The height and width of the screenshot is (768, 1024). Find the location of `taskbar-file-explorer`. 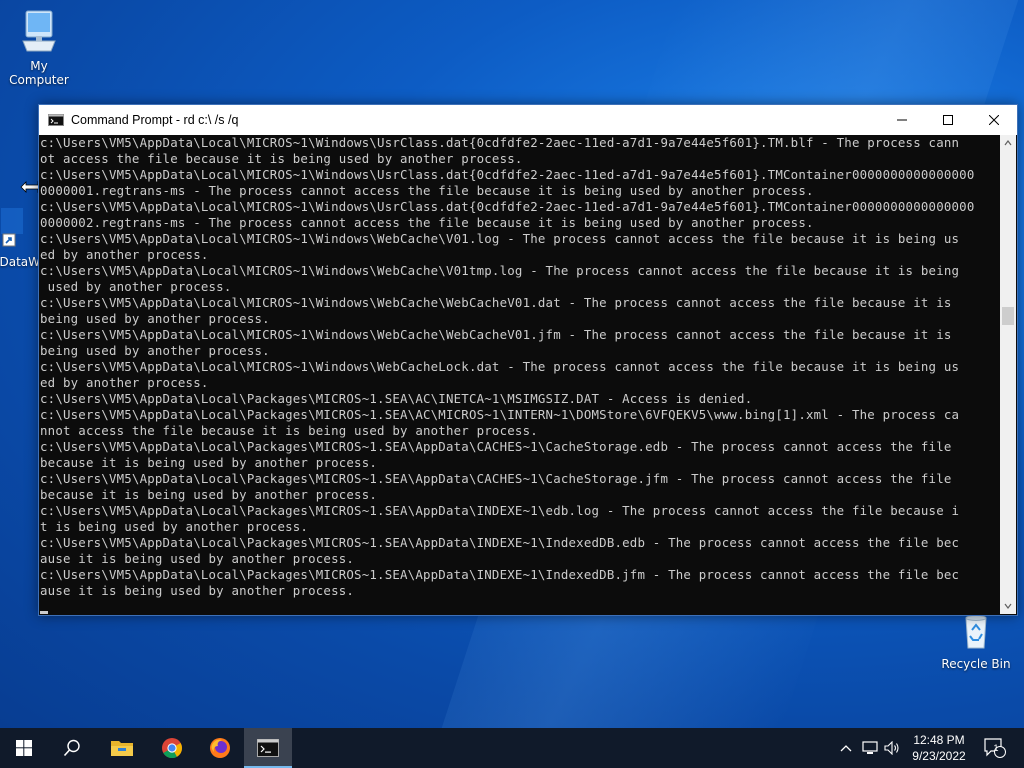

taskbar-file-explorer is located at coordinates (122, 748).